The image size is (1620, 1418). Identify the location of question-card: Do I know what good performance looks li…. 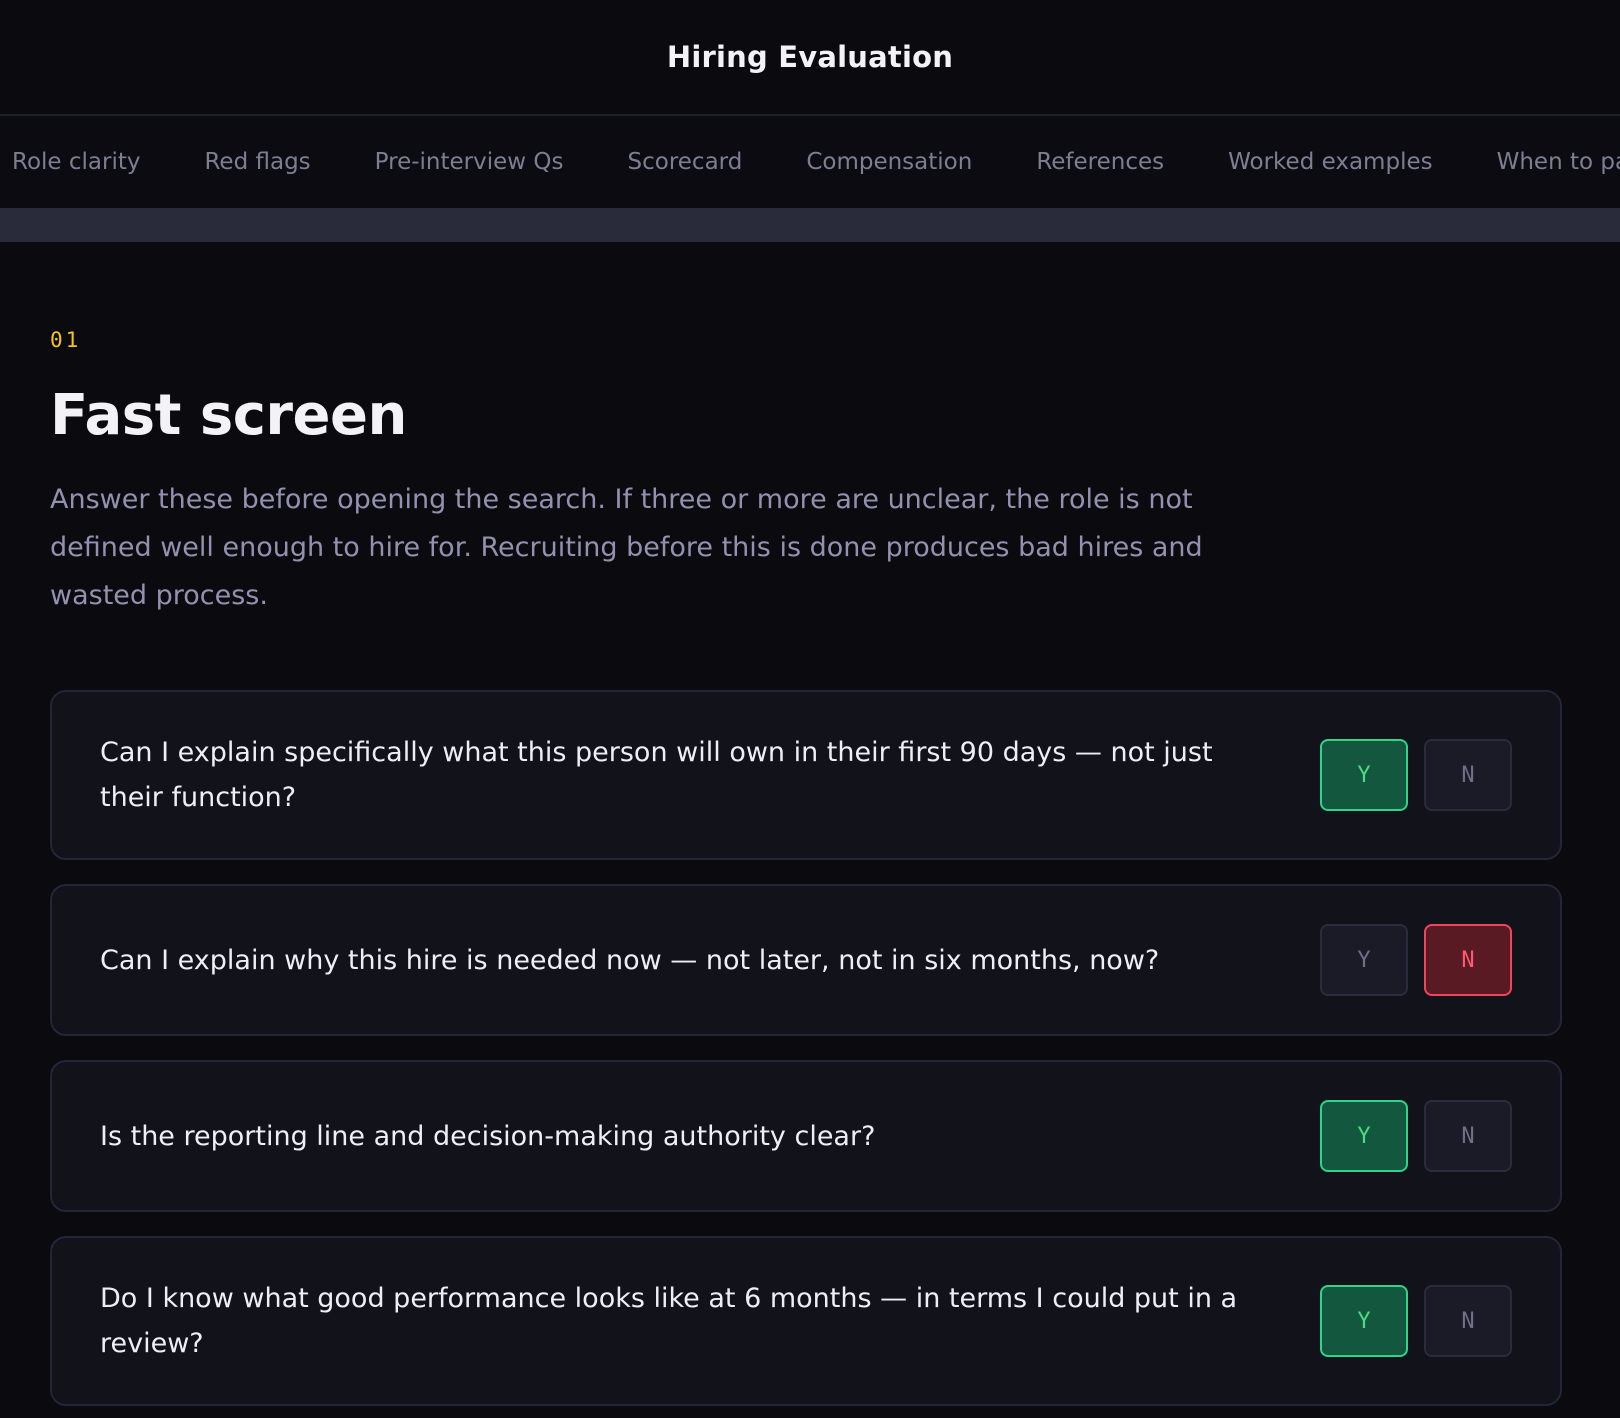
(806, 1321).